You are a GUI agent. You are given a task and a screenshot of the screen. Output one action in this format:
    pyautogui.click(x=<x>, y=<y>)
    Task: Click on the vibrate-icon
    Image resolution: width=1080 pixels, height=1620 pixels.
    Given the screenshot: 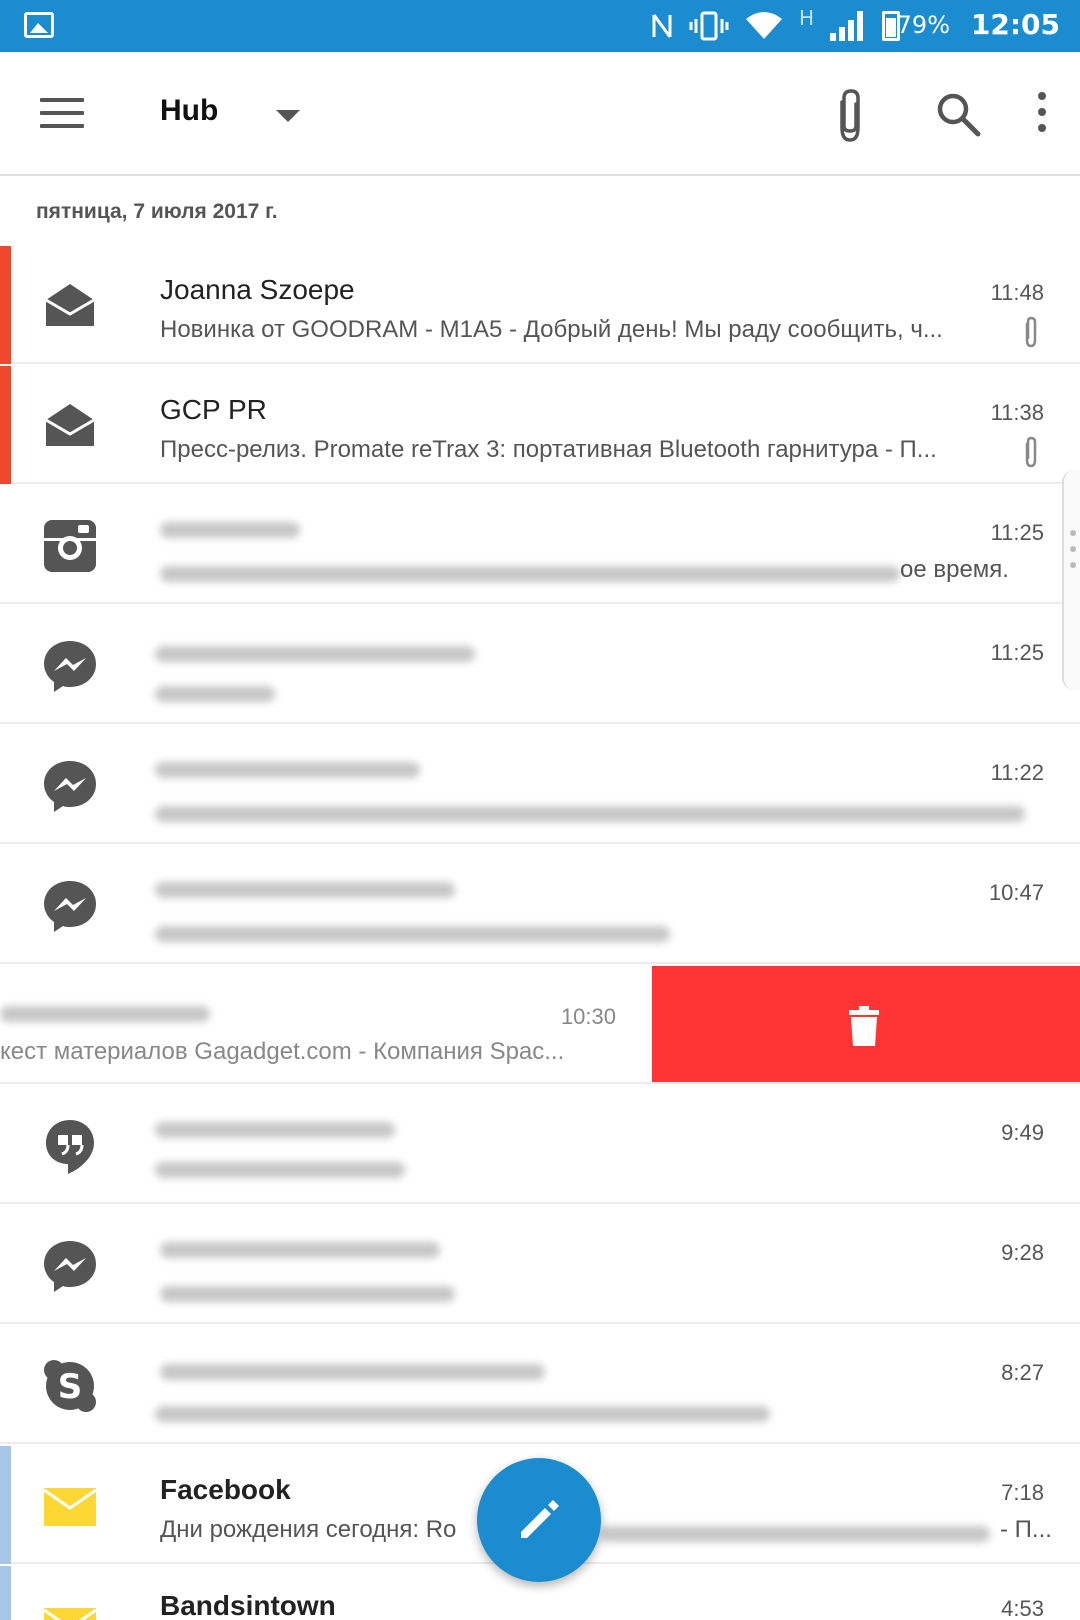 What is the action you would take?
    pyautogui.click(x=709, y=26)
    